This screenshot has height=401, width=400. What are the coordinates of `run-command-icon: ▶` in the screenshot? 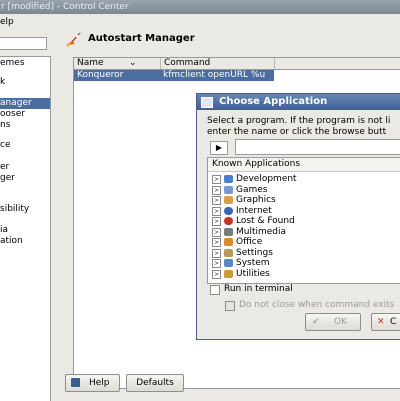 It's located at (219, 148).